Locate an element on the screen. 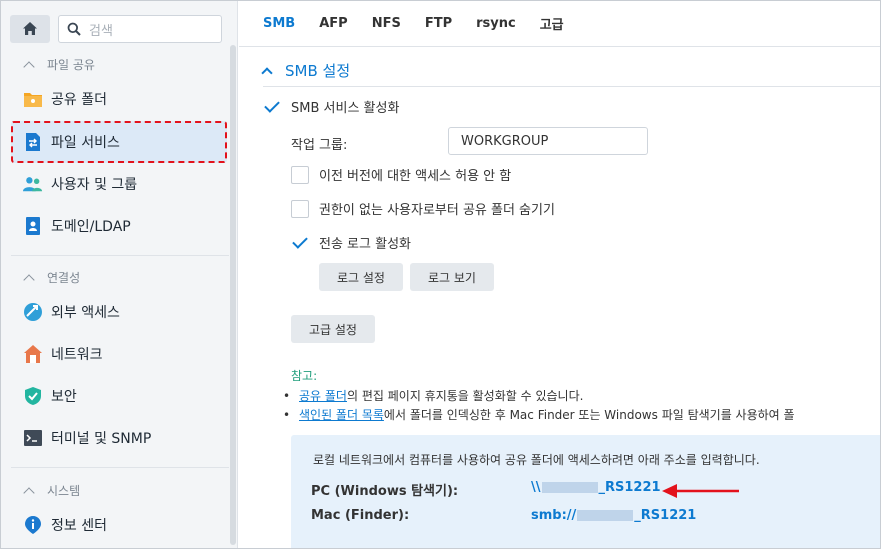  sidebar-item-label: 사용자 및 그룹 is located at coordinates (94, 185).